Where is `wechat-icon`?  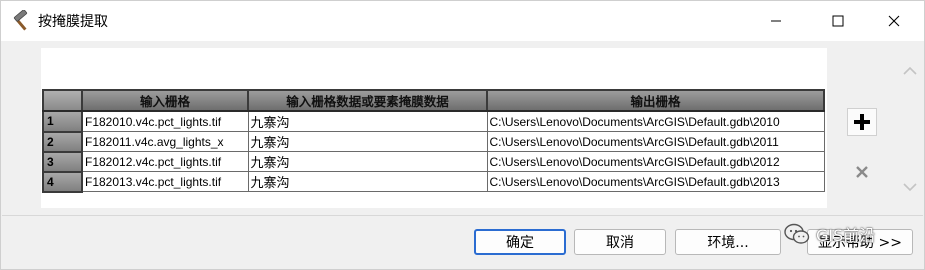
wechat-icon is located at coordinates (797, 233).